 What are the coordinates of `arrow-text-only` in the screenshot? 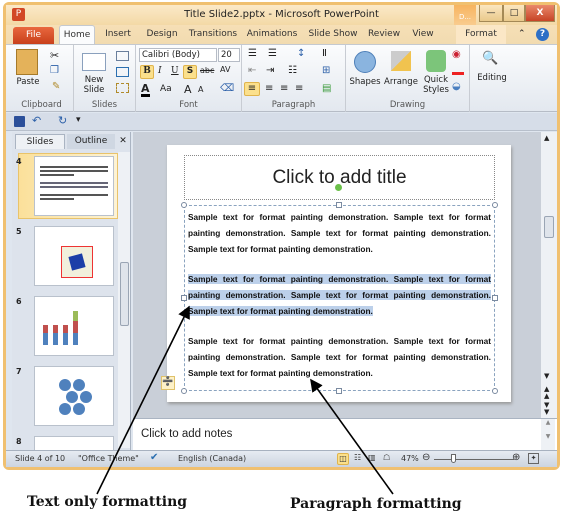 It's located at (143, 400).